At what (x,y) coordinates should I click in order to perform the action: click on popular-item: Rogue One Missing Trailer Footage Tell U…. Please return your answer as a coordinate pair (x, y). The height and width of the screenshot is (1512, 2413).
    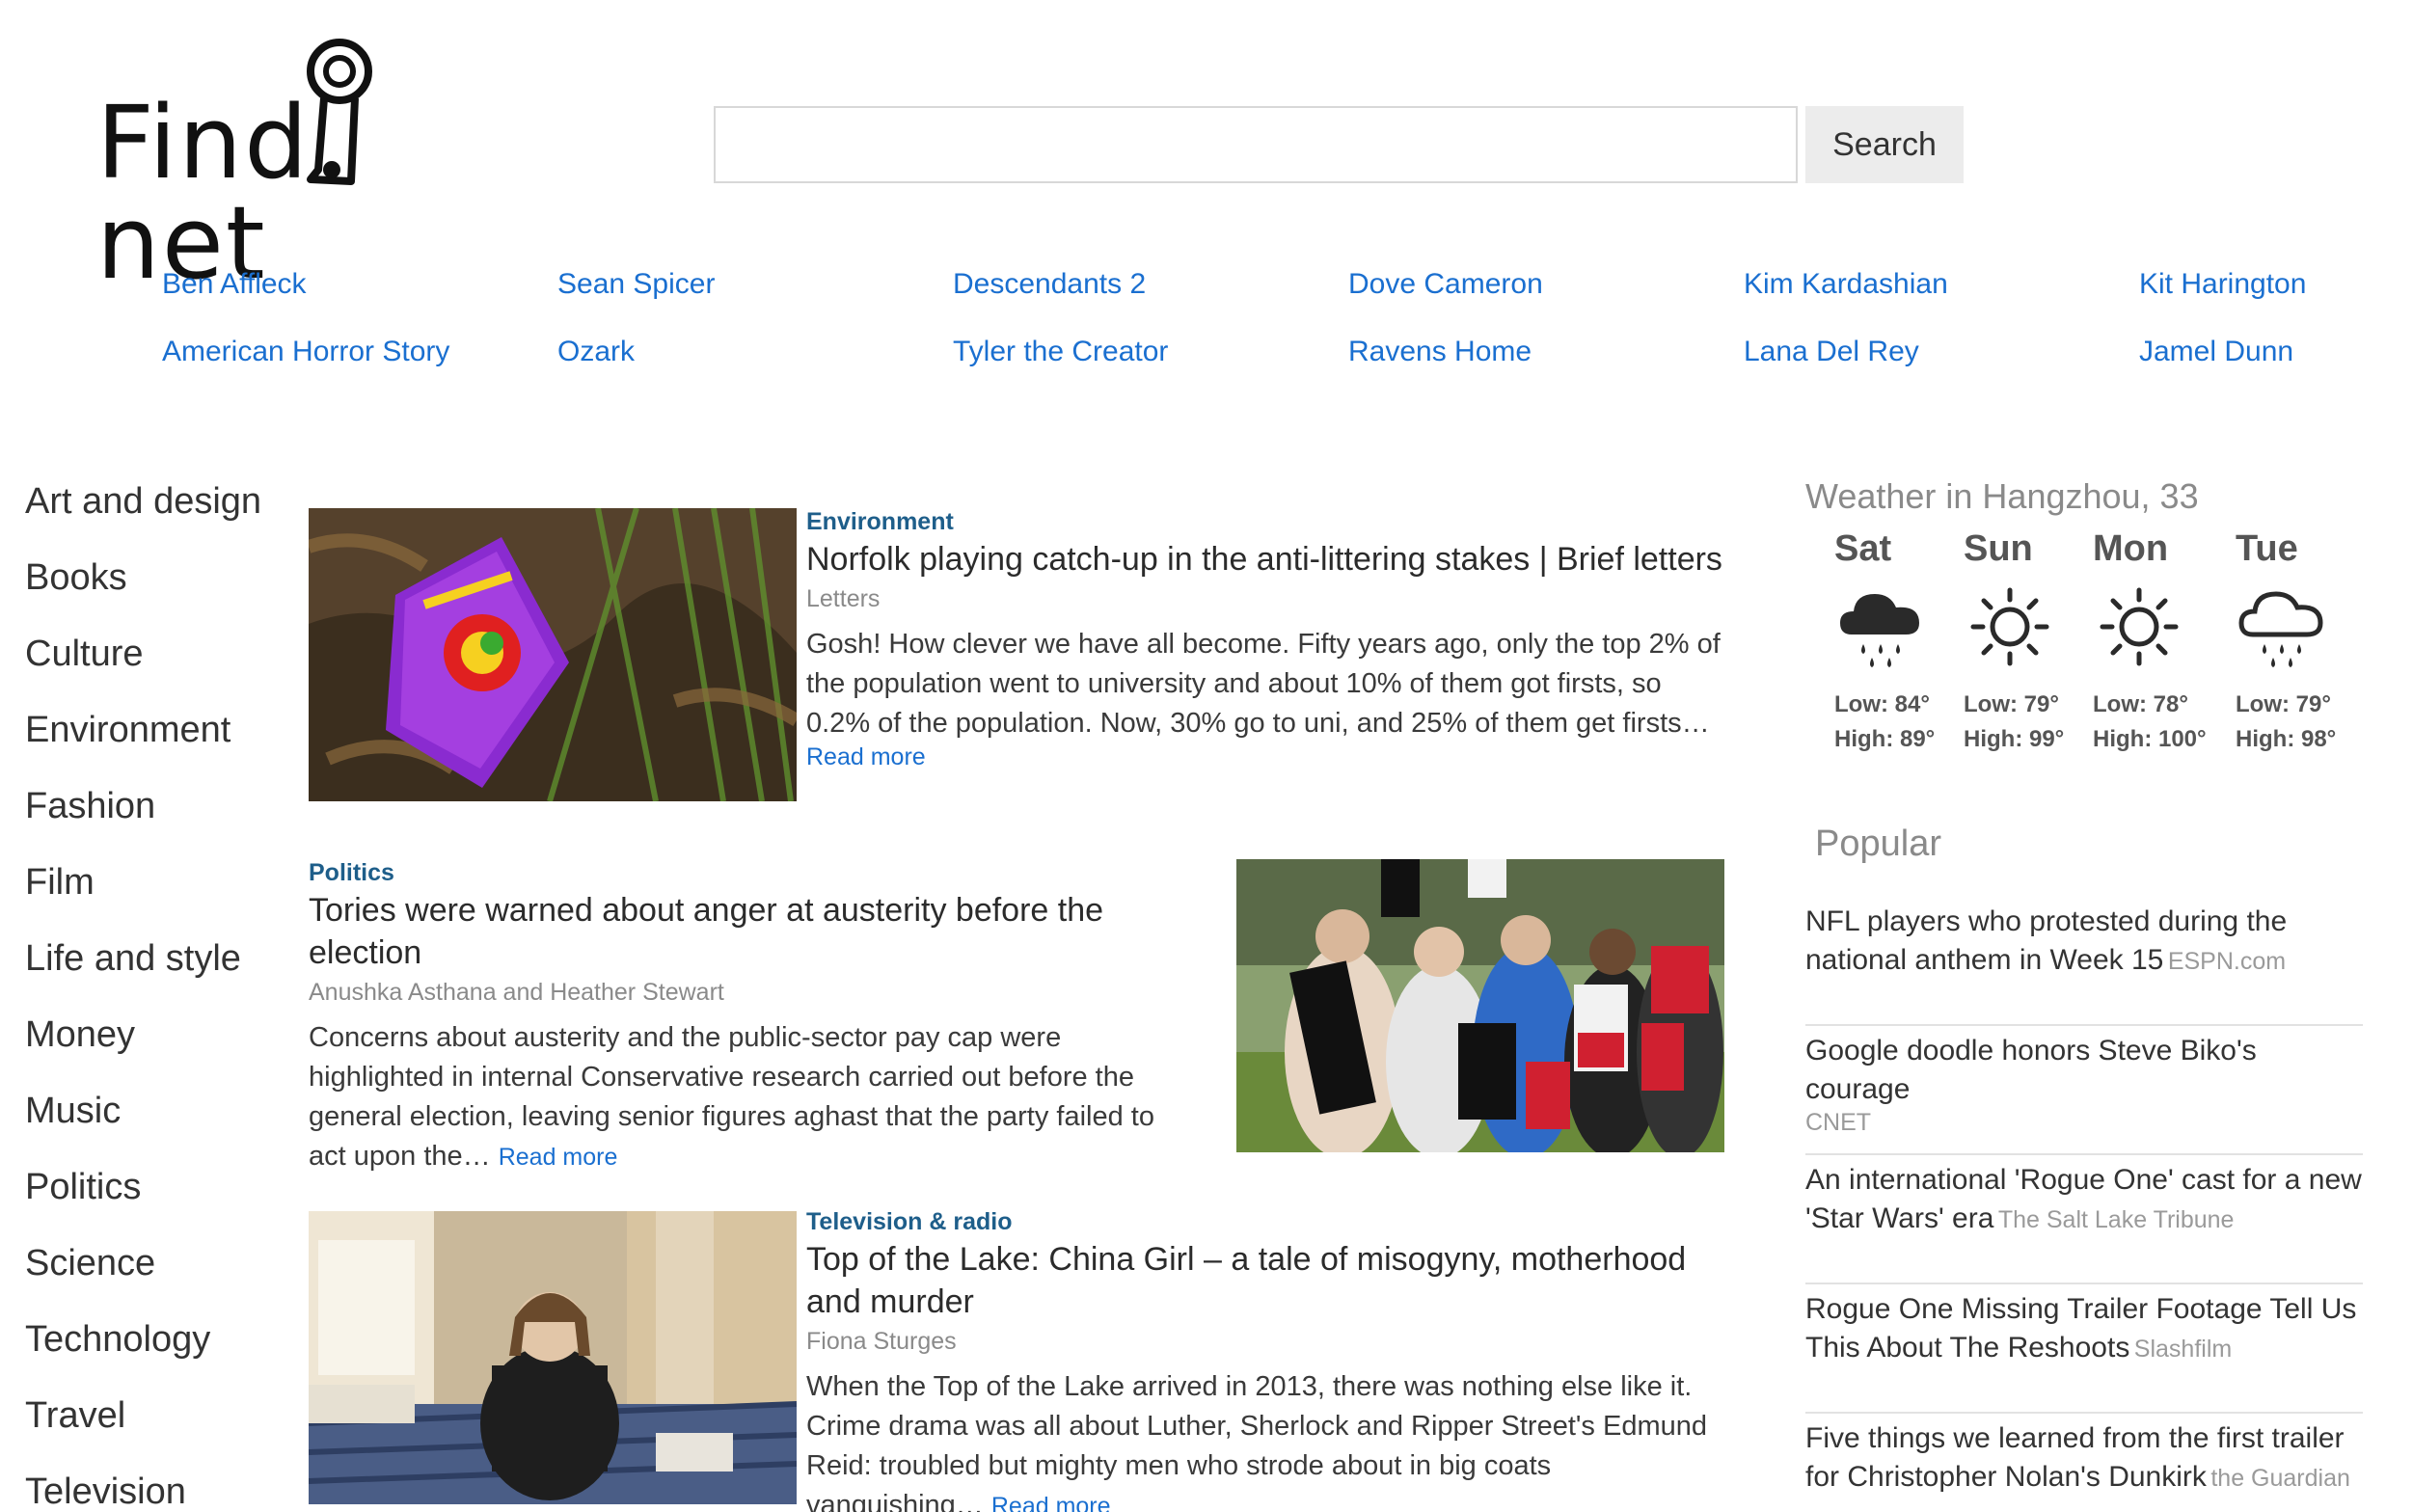
    Looking at the image, I should click on (2084, 1349).